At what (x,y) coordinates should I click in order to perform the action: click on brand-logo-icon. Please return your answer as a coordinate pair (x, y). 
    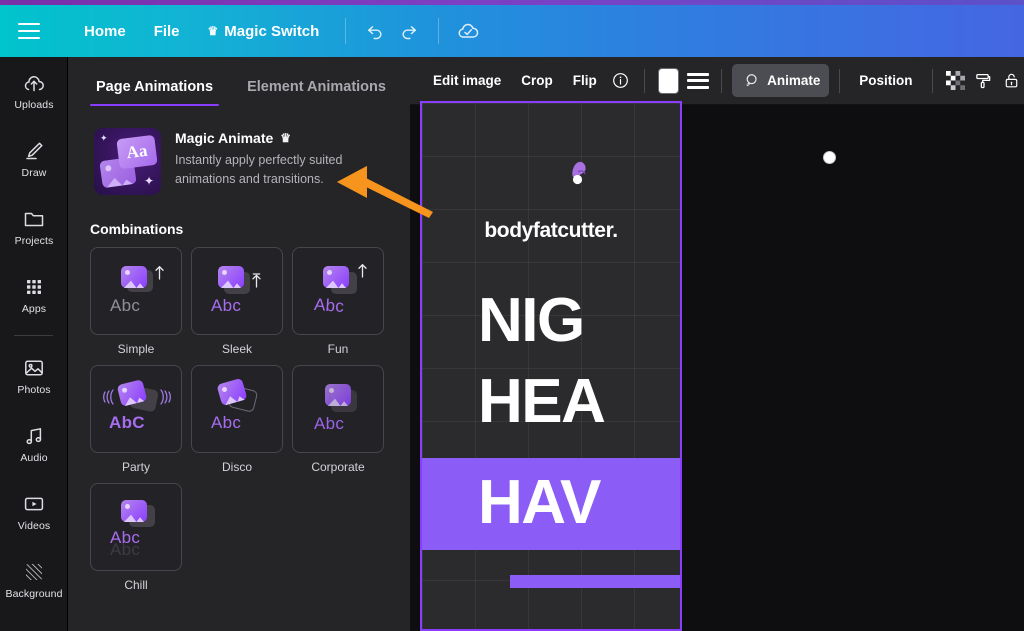
    Looking at the image, I should click on (579, 173).